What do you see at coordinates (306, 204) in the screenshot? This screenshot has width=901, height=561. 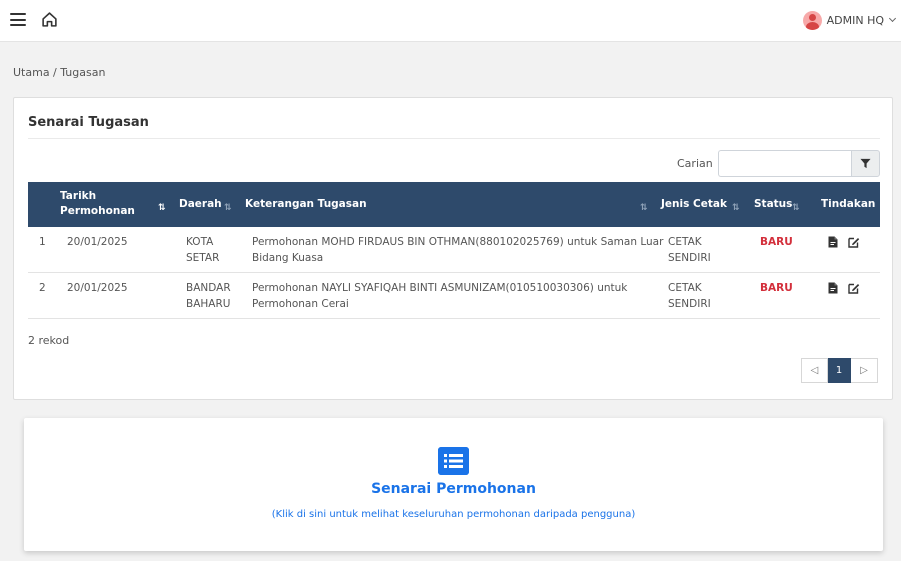 I see `col-header-description: Keterangan Tugasan` at bounding box center [306, 204].